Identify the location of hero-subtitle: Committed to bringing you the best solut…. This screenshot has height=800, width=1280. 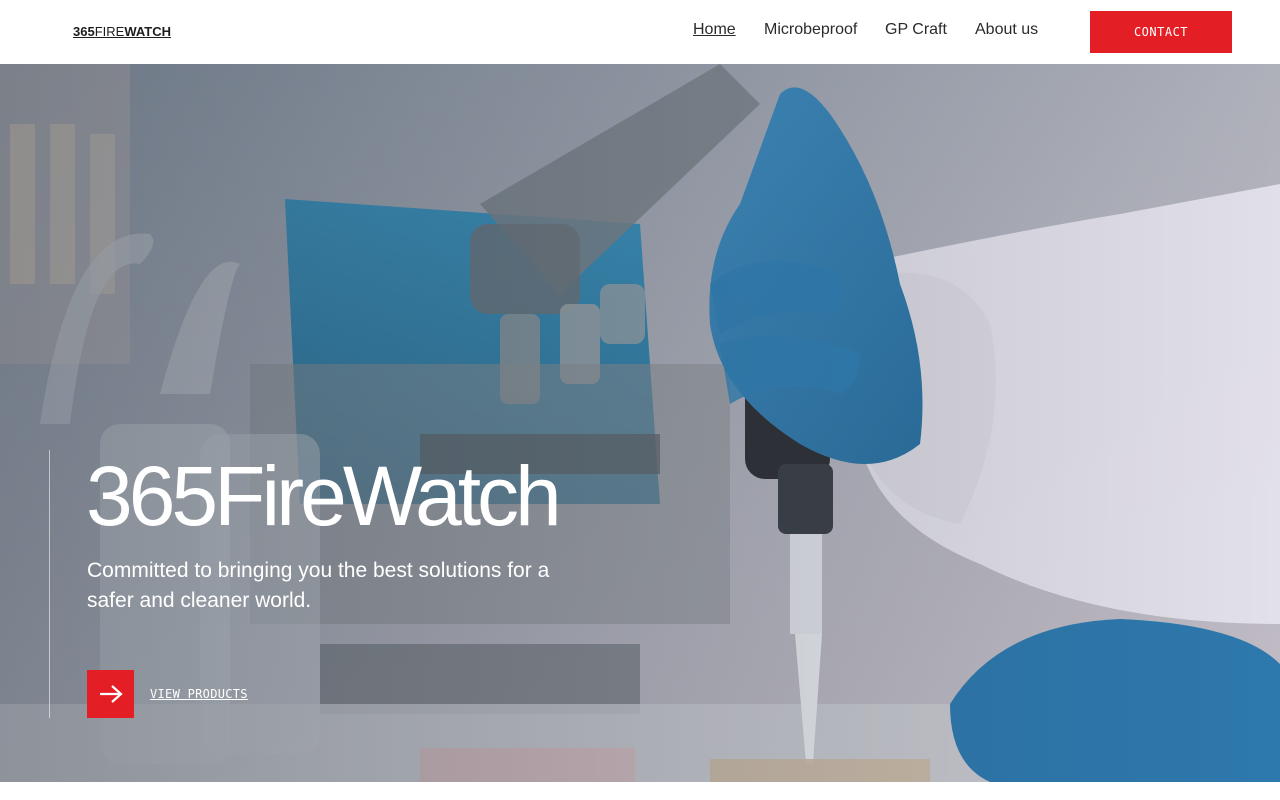
(318, 585).